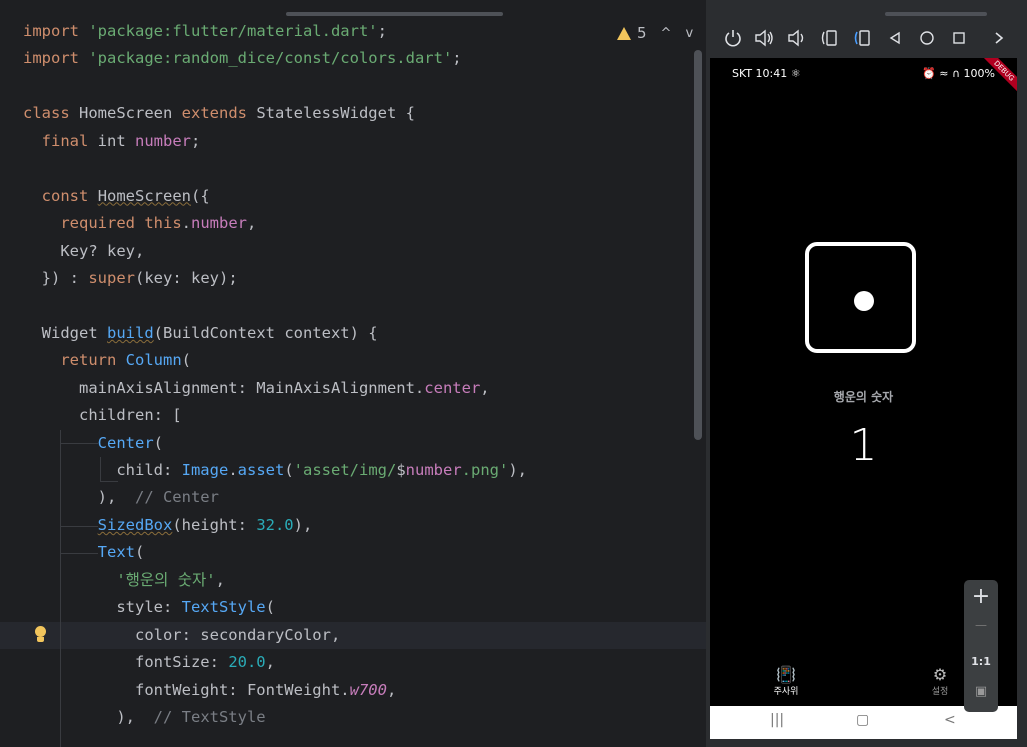 The height and width of the screenshot is (747, 1027). I want to click on warning-triangle-icon, so click(624, 33).